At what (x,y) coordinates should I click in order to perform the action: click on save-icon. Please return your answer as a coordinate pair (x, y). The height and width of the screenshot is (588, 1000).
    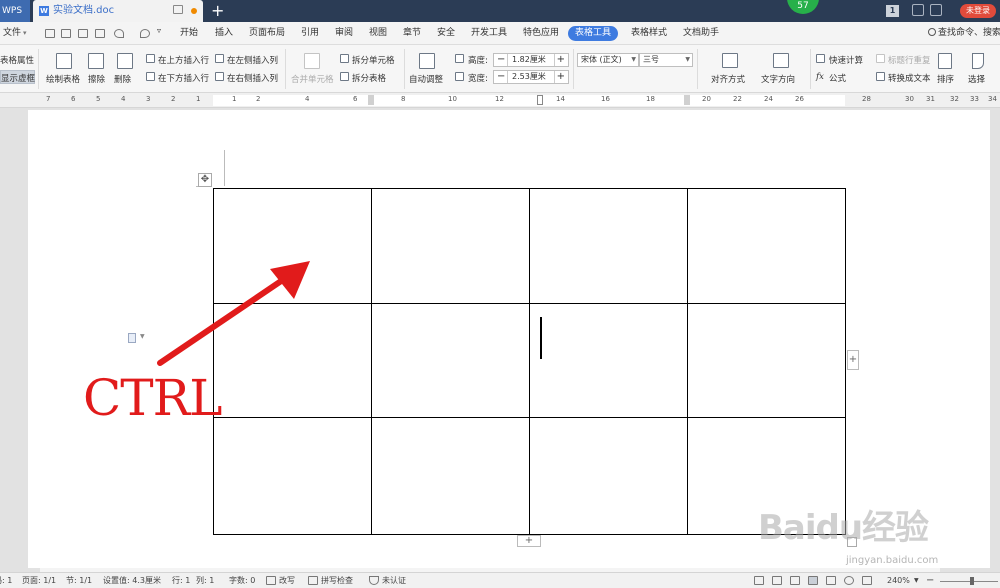
    Looking at the image, I should click on (50, 33).